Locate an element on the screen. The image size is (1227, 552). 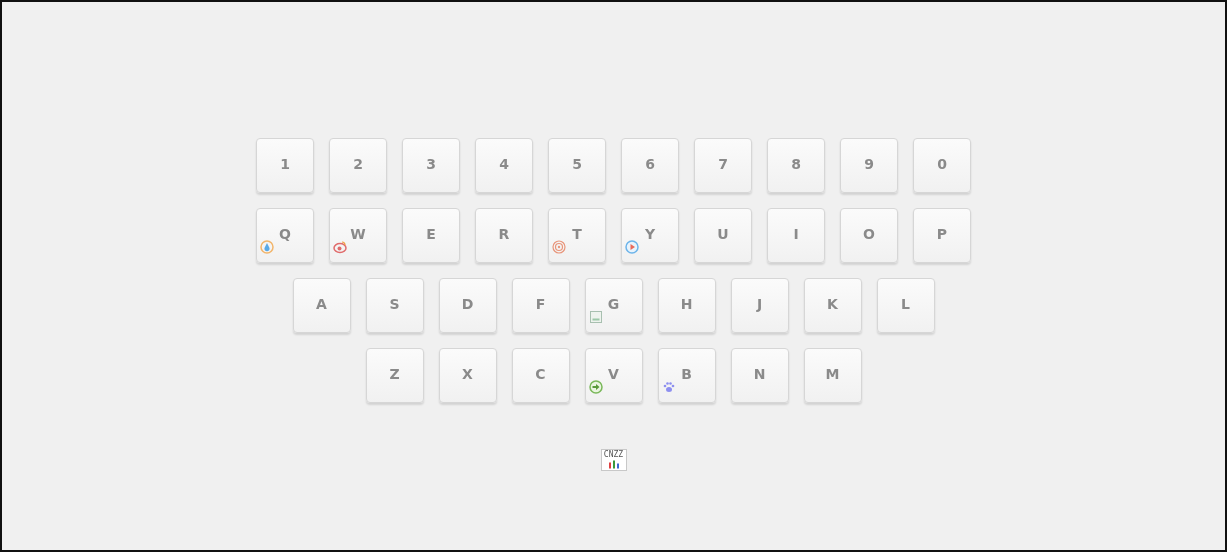
key: 5 is located at coordinates (577, 165).